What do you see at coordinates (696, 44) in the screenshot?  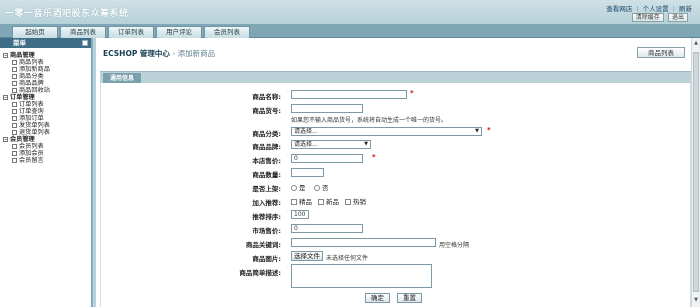 I see `scroll-up-icon: ▲` at bounding box center [696, 44].